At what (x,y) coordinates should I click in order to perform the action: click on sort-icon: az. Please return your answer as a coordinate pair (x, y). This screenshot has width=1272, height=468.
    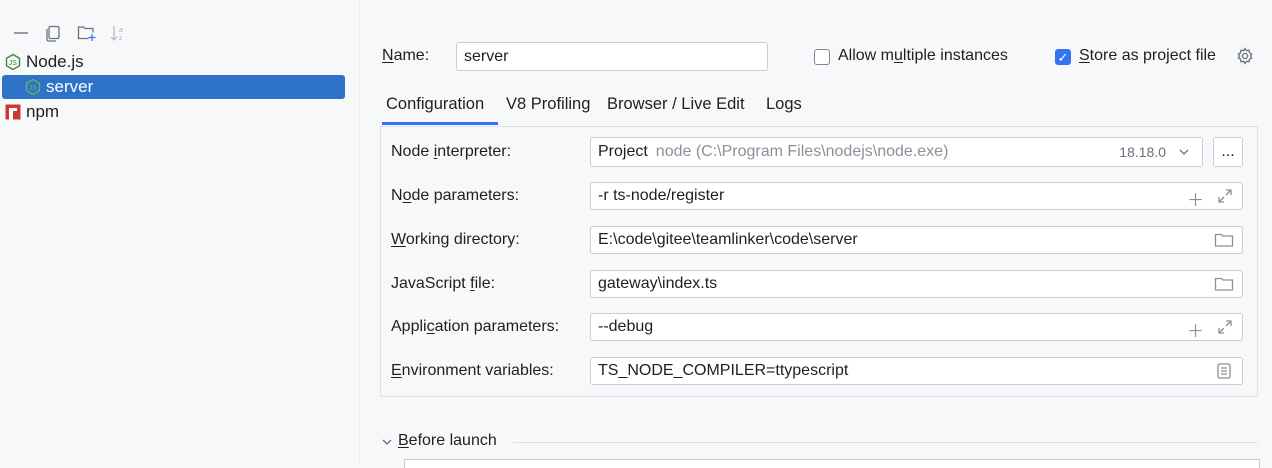
    Looking at the image, I should click on (118, 33).